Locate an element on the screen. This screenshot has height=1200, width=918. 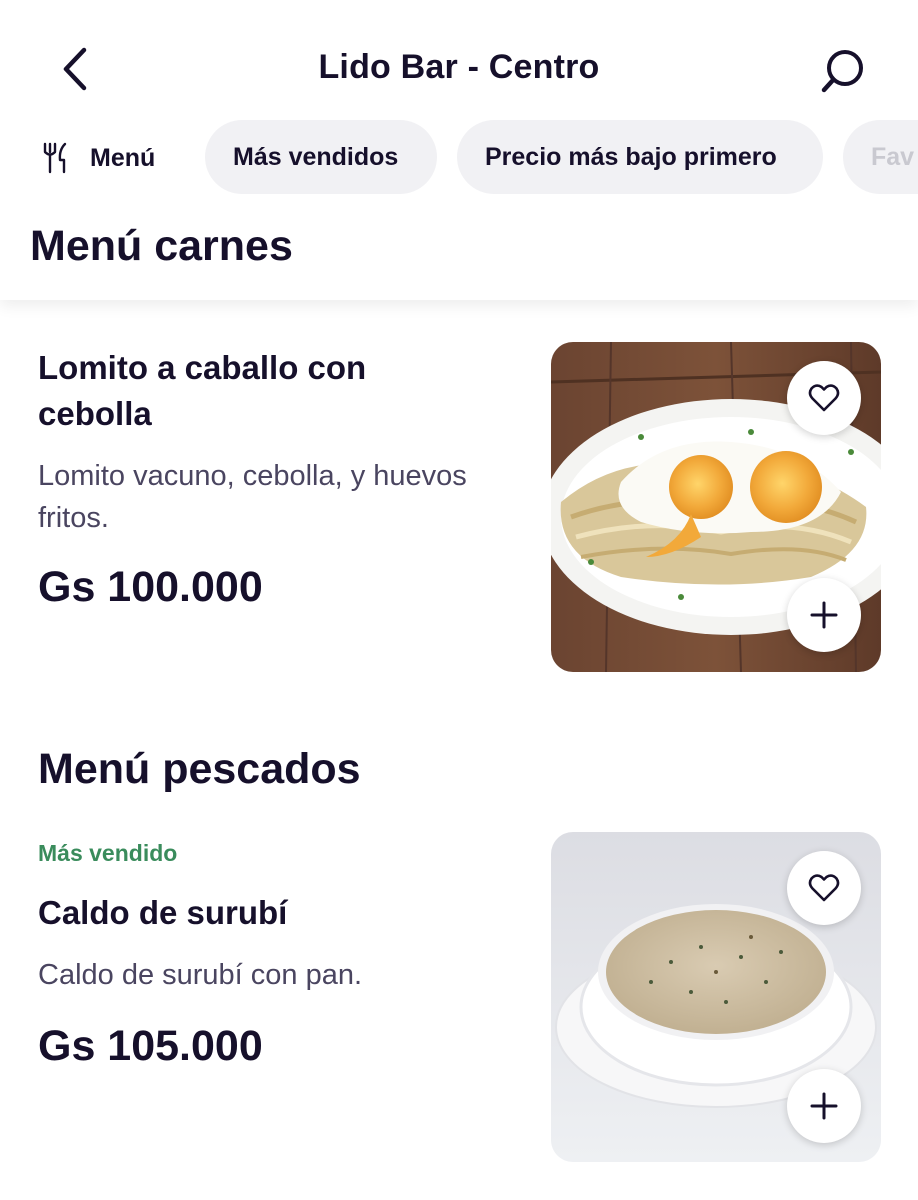
favorite-button is located at coordinates (824, 888).